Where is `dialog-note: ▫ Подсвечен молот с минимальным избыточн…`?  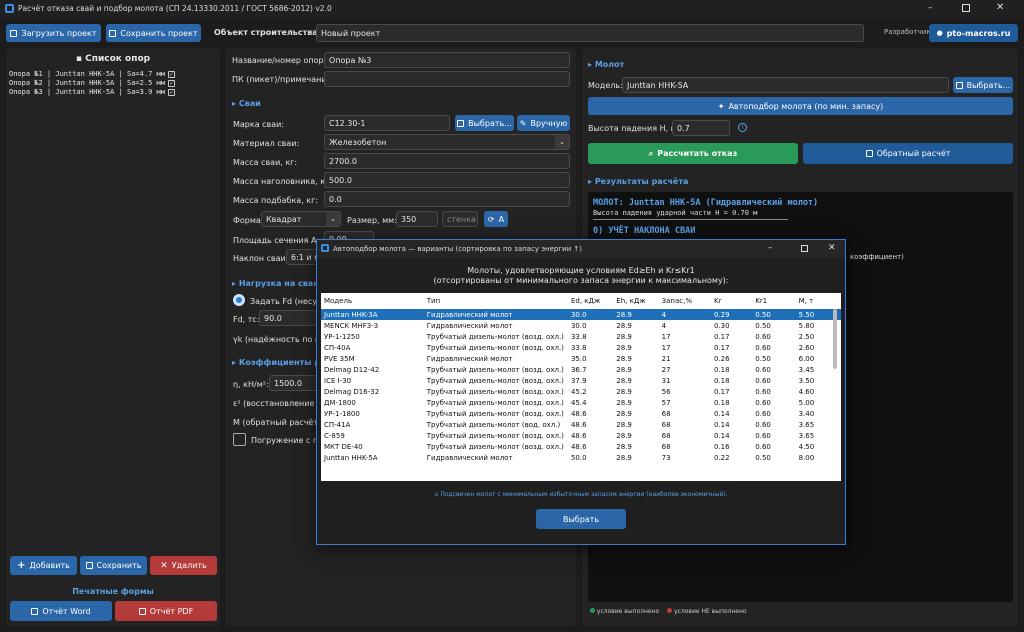
dialog-note: ▫ Подсвечен молот с минимальным избыточн… is located at coordinates (581, 494).